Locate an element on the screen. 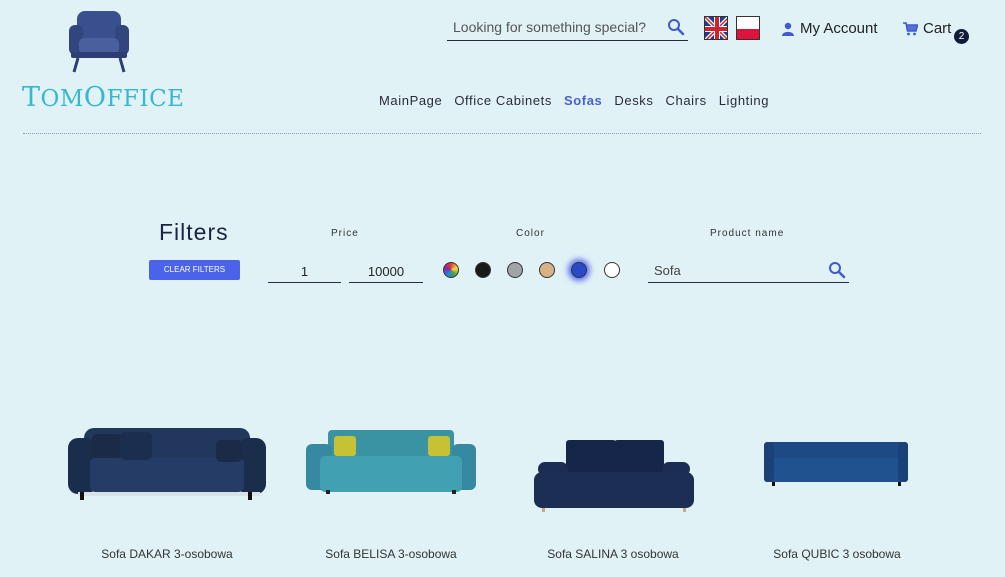  color-swatch-grey is located at coordinates (515, 270).